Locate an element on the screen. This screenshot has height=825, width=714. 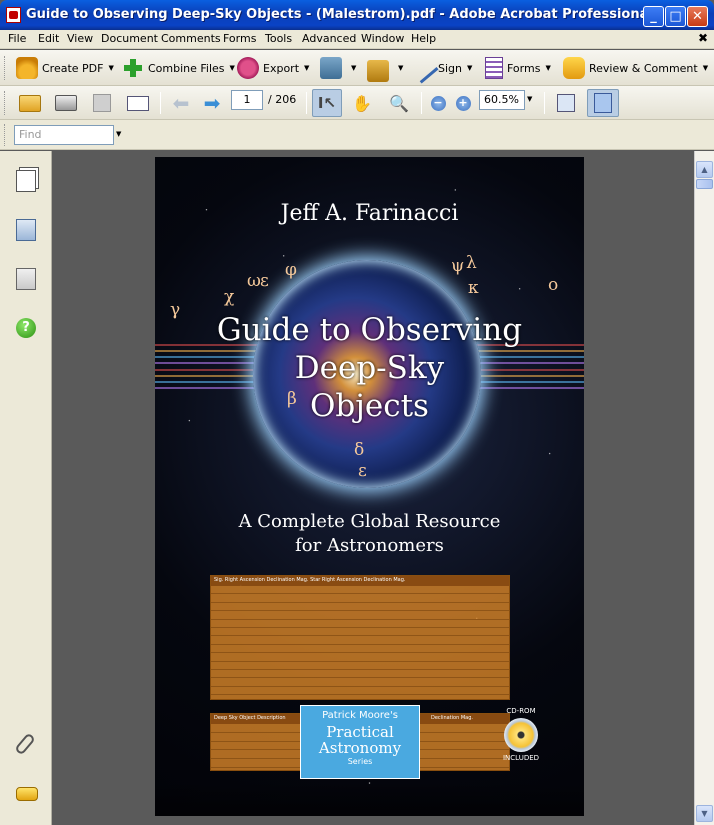
combine-files-button: Combine Files ▼ is located at coordinates (178, 68).